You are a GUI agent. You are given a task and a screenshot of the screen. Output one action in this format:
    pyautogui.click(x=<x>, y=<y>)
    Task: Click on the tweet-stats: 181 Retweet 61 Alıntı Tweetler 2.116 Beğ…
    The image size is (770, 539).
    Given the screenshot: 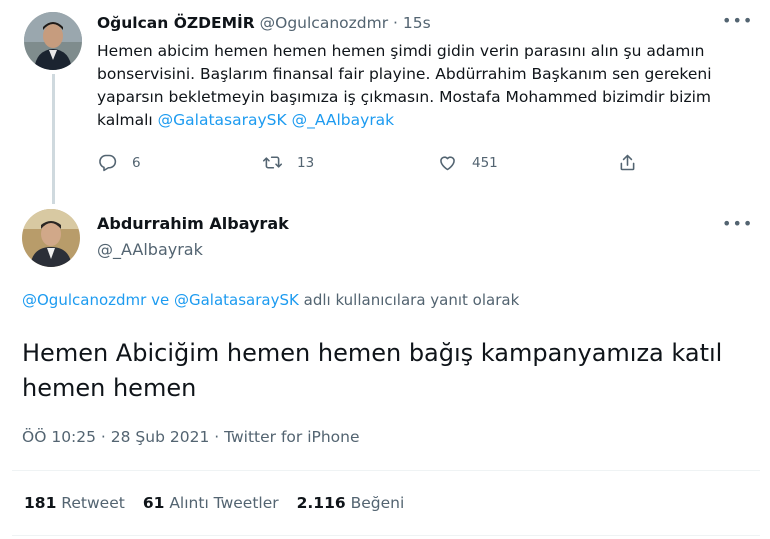 What is the action you would take?
    pyautogui.click(x=214, y=503)
    